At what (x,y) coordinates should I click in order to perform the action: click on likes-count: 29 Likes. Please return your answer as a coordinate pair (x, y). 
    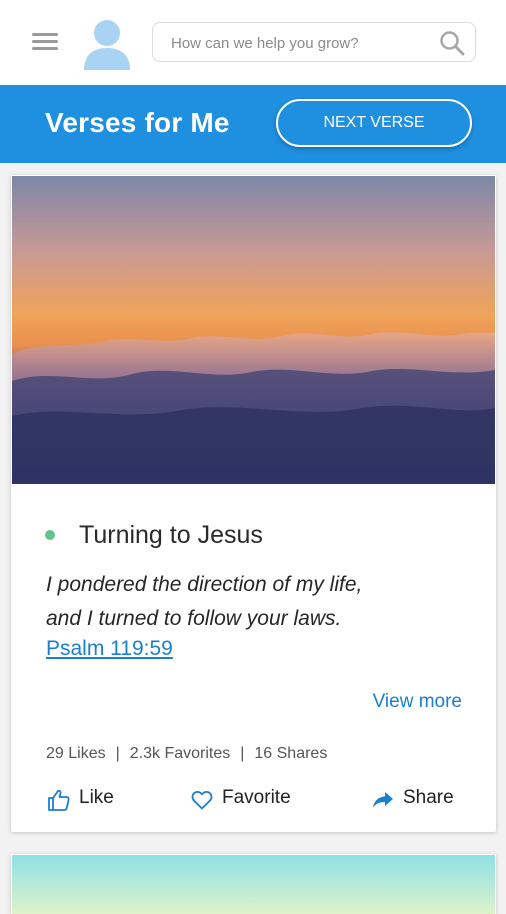
    Looking at the image, I should click on (76, 753).